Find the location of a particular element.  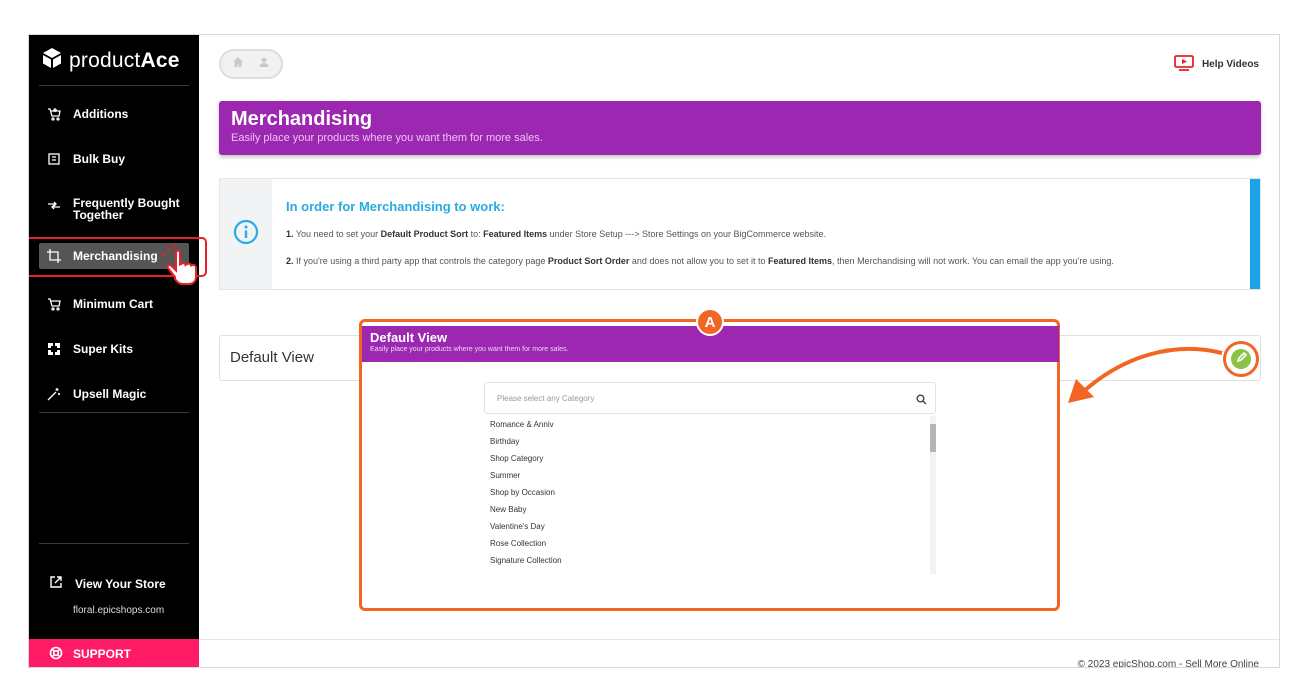

footer-divider is located at coordinates (739, 639).